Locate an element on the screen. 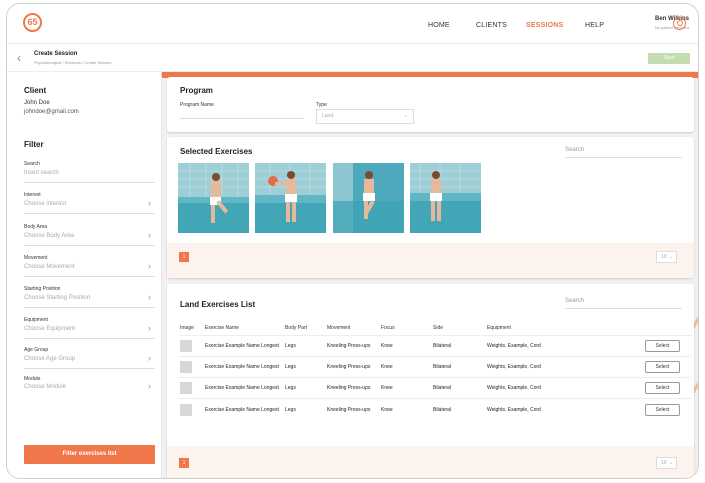 The width and height of the screenshot is (705, 483). filter-body-area-select: Choose Body Area is located at coordinates (49, 236).